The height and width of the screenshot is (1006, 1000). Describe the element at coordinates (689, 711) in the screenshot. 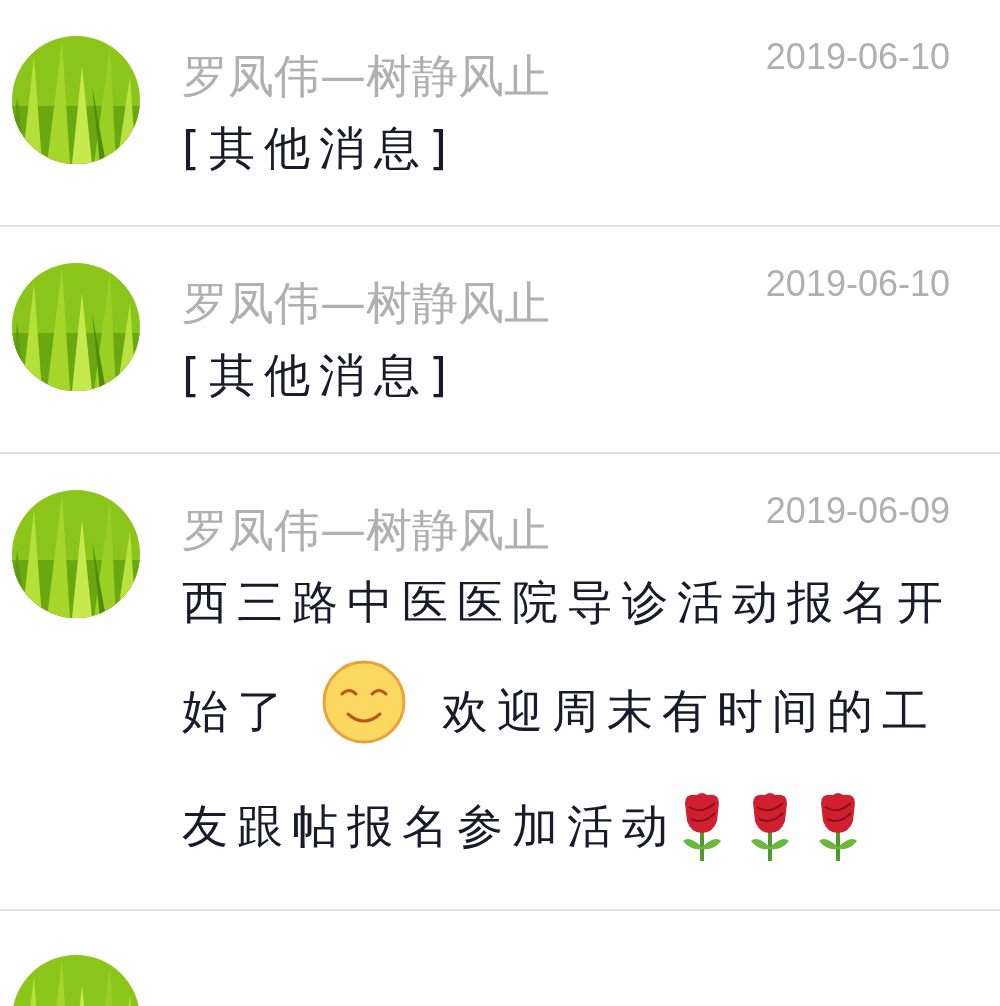

I see `message-text: 欢迎周末有时间的工` at that location.